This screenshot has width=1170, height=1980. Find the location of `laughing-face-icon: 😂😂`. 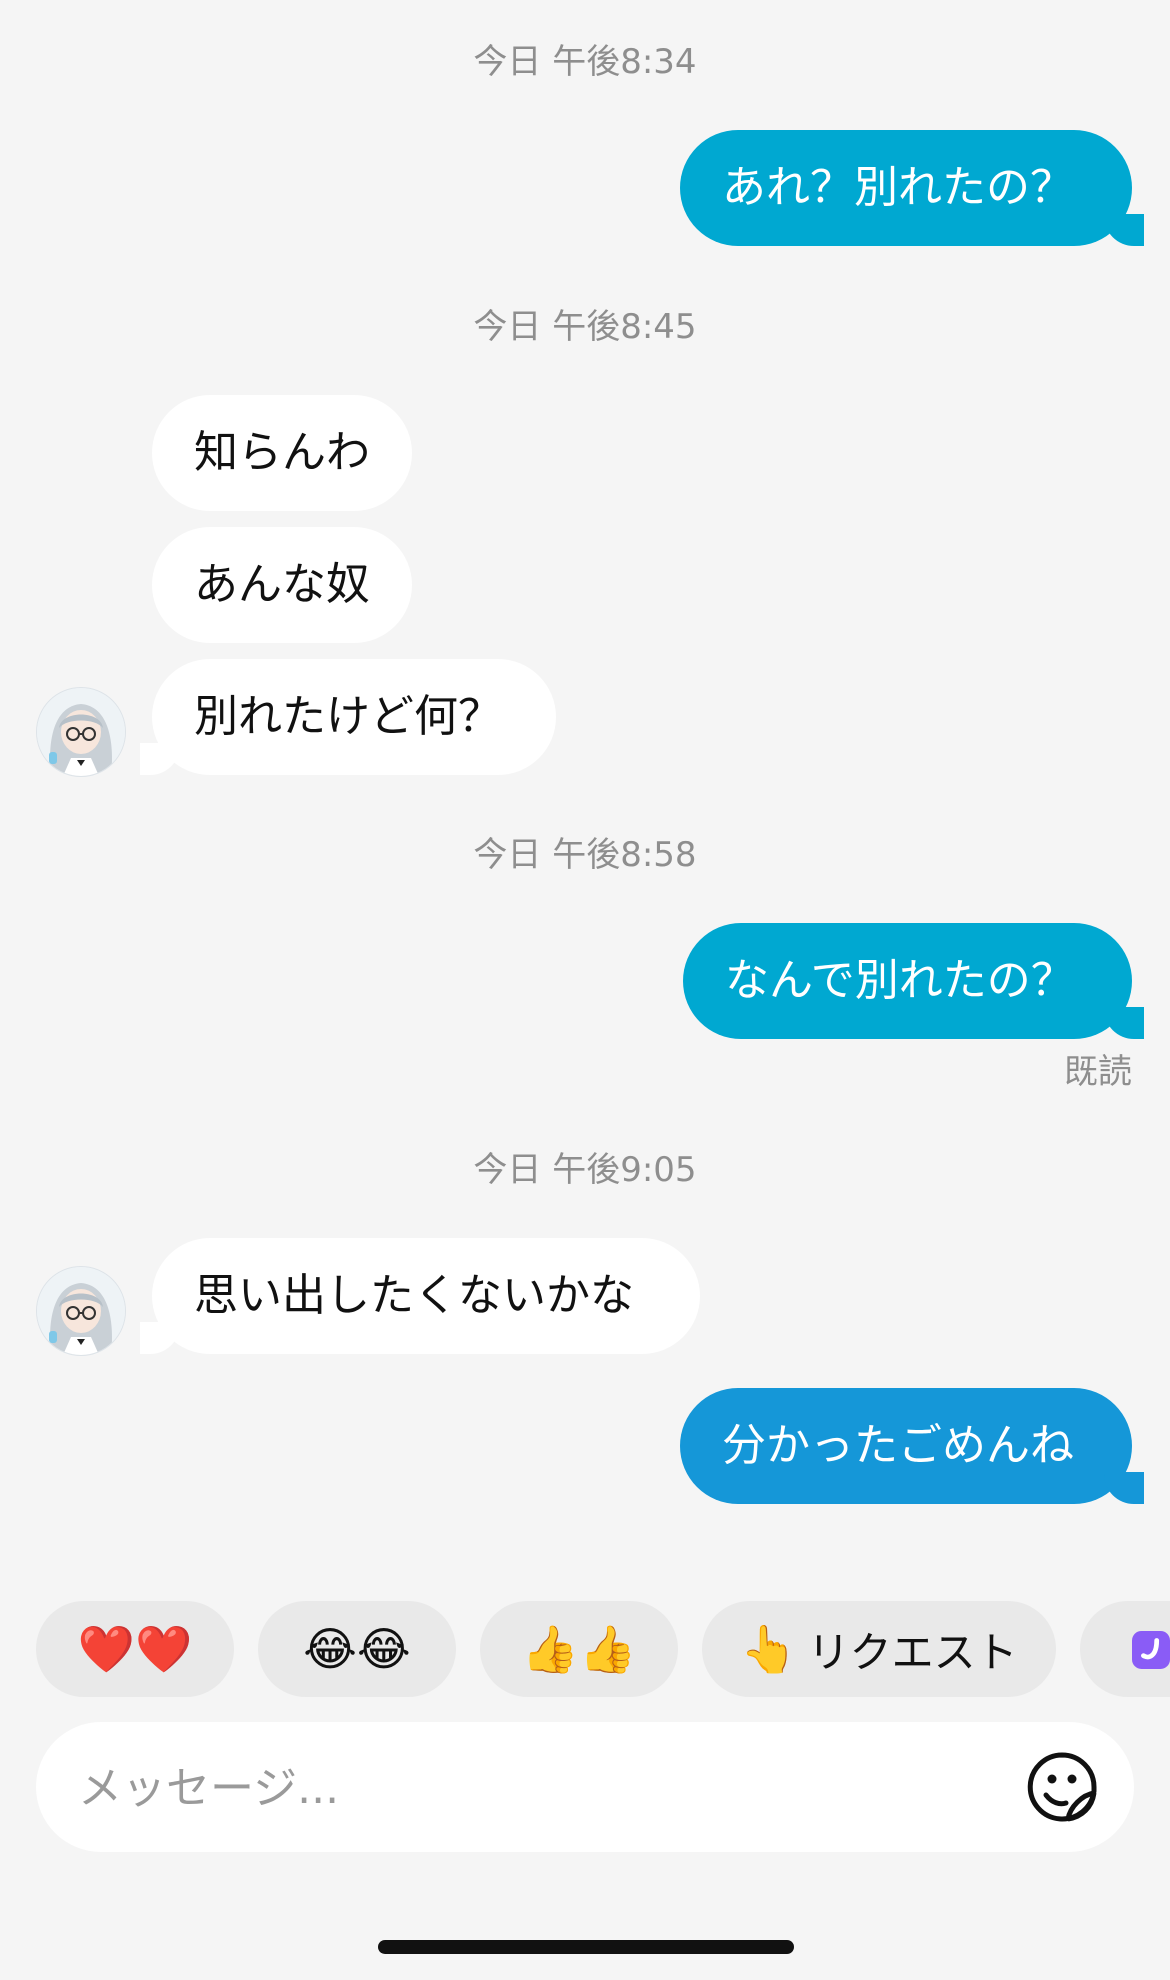

laughing-face-icon: 😂😂 is located at coordinates (357, 1649).